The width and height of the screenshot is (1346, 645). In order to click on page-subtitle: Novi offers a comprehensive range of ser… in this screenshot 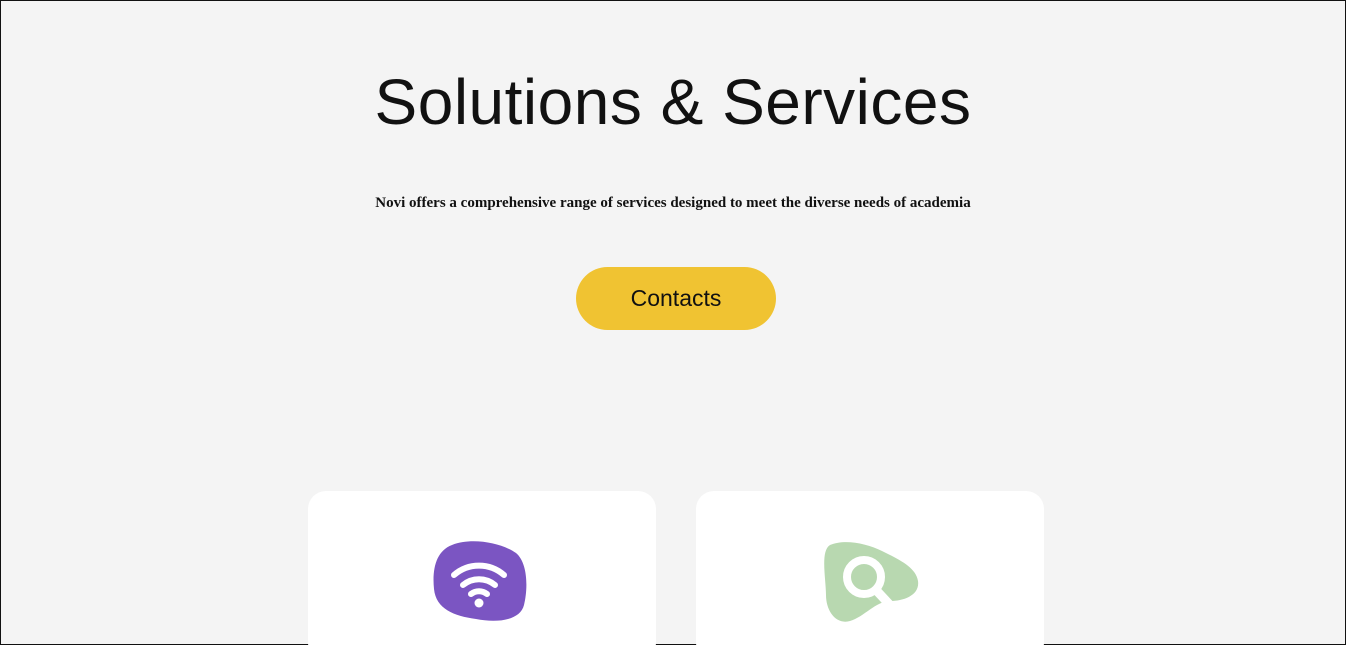, I will do `click(673, 203)`.